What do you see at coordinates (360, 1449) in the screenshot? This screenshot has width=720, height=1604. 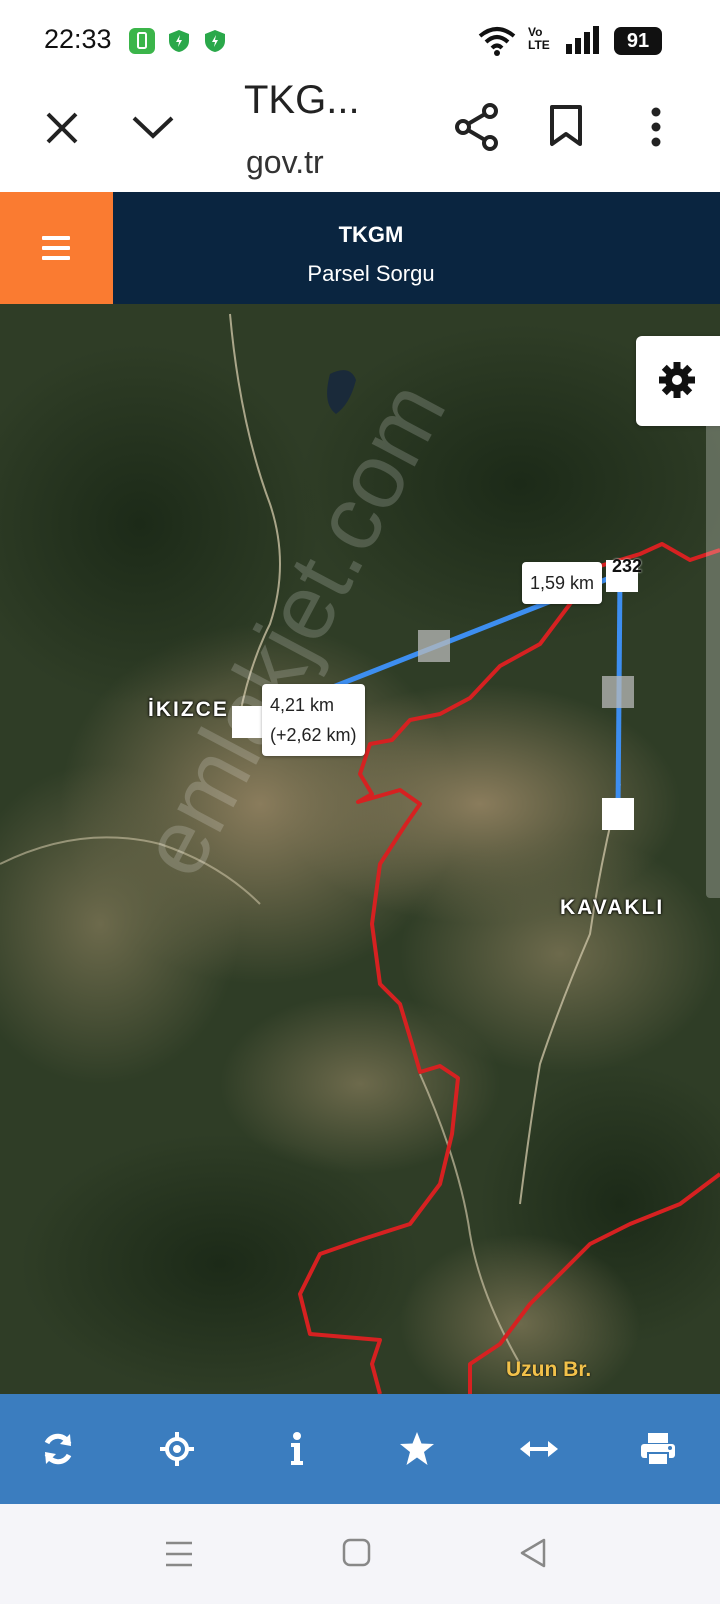 I see `map-toolbar` at bounding box center [360, 1449].